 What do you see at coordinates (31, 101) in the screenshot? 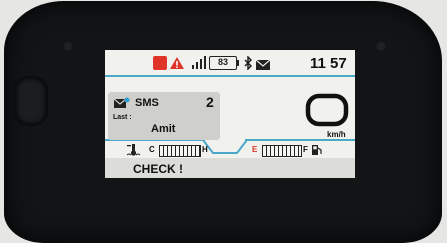
I see `side-control-button` at bounding box center [31, 101].